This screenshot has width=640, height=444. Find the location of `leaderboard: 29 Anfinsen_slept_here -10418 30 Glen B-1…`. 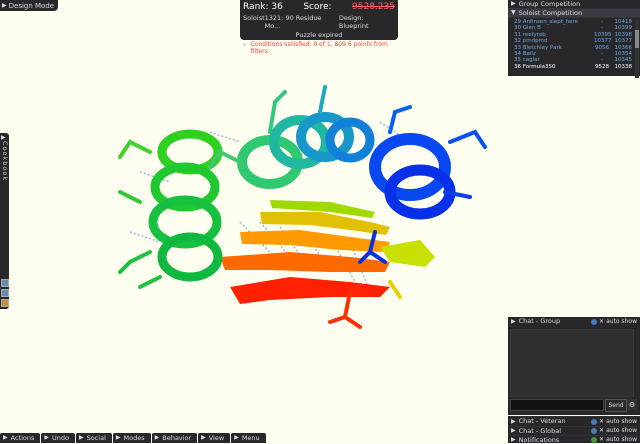

leaderboard: 29 Anfinsen_slept_here -10418 30 Glen B-1… is located at coordinates (574, 48).